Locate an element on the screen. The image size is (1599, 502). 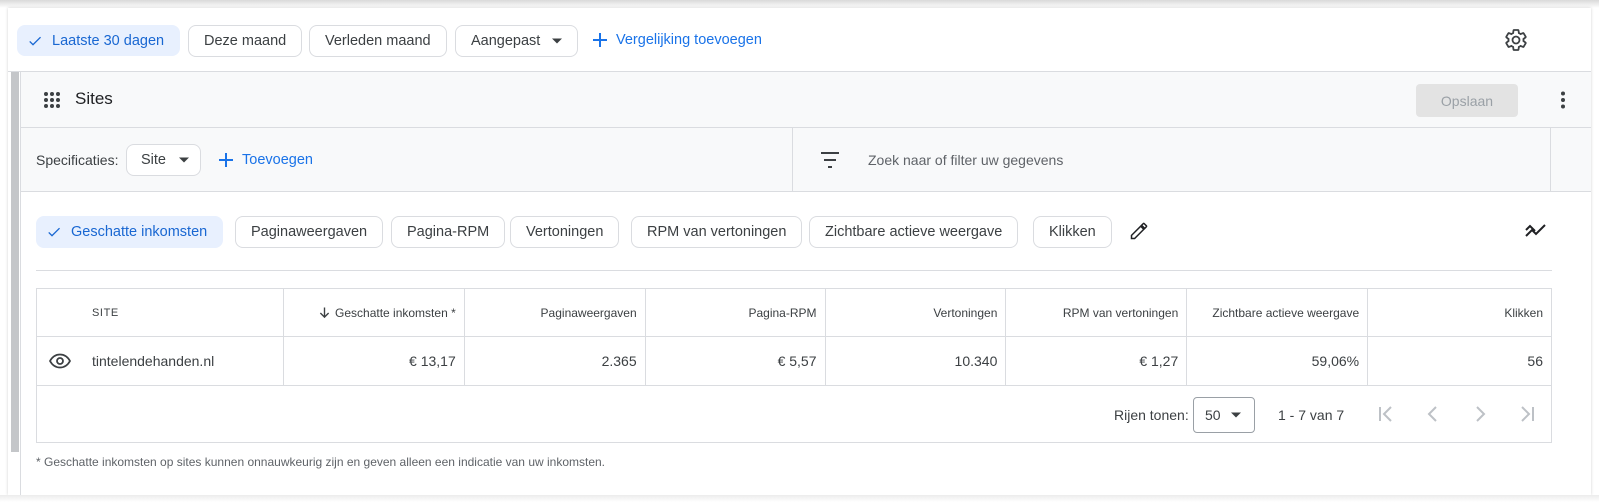
page-rpm-cell: € 5,57 is located at coordinates (736, 361).